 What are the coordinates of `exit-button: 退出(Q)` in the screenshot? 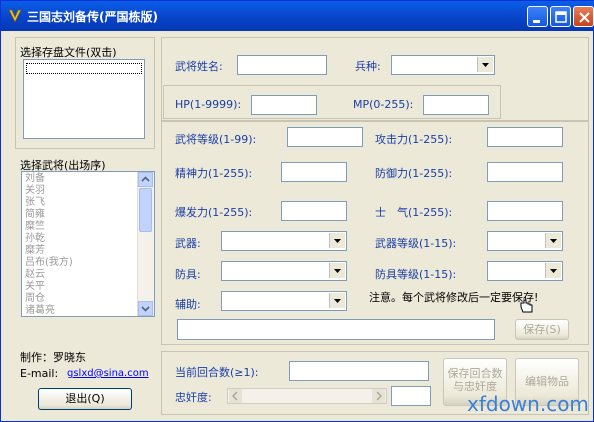 It's located at (85, 399).